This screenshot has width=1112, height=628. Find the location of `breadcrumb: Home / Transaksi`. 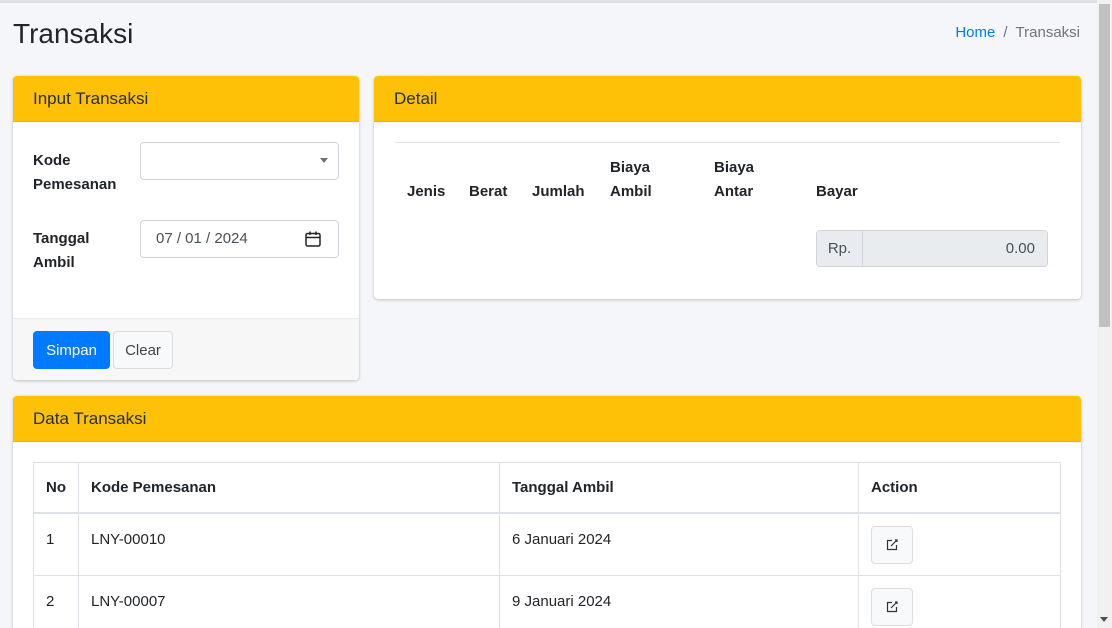

breadcrumb: Home / Transaksi is located at coordinates (1017, 32).